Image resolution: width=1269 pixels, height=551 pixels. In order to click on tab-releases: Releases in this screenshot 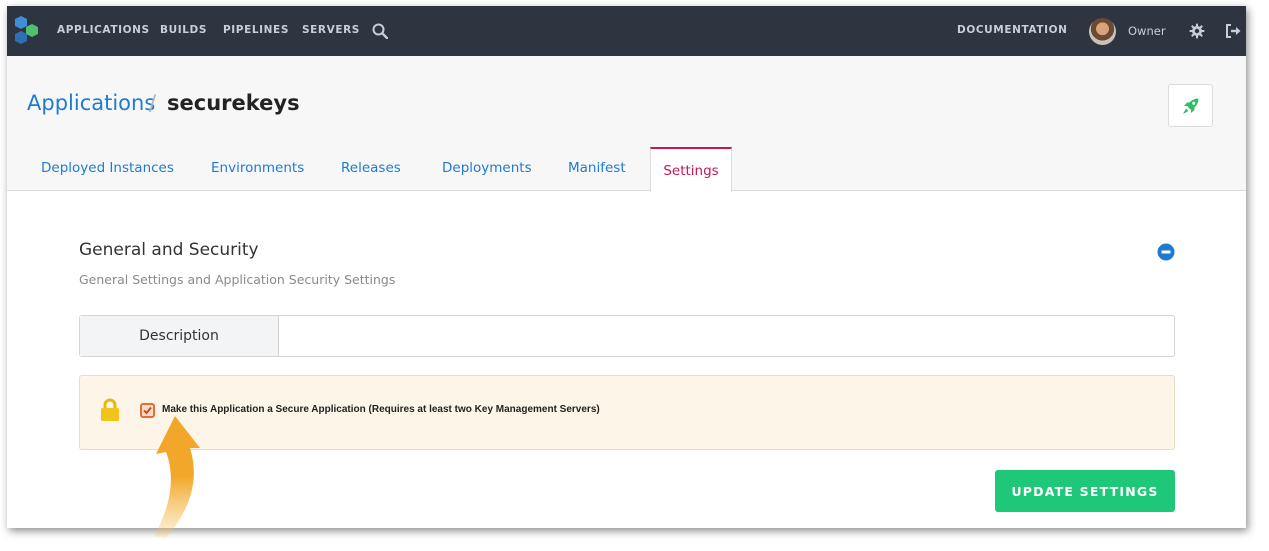, I will do `click(371, 168)`.